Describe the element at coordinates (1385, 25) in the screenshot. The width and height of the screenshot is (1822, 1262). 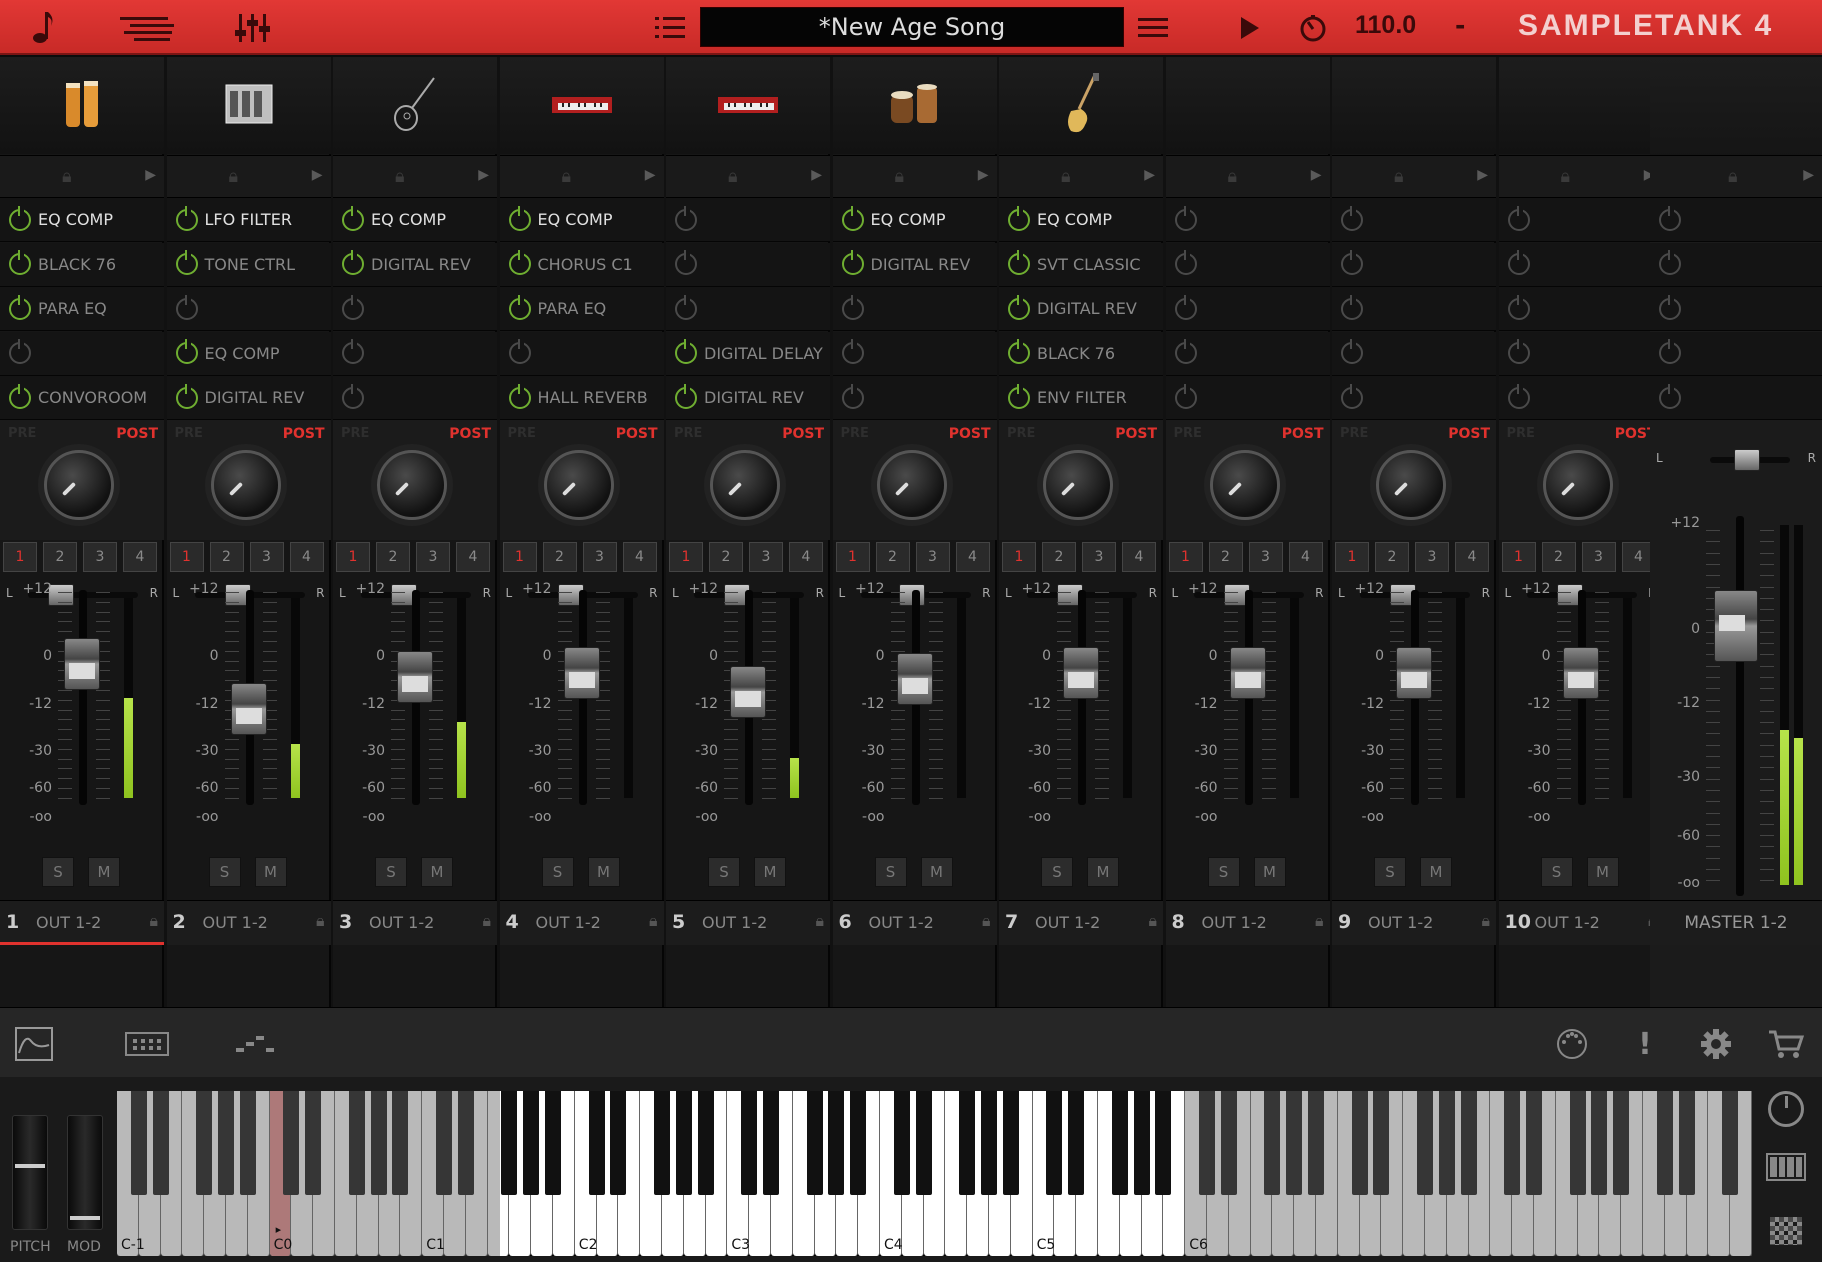
I see `tempo-display: 110.0` at that location.